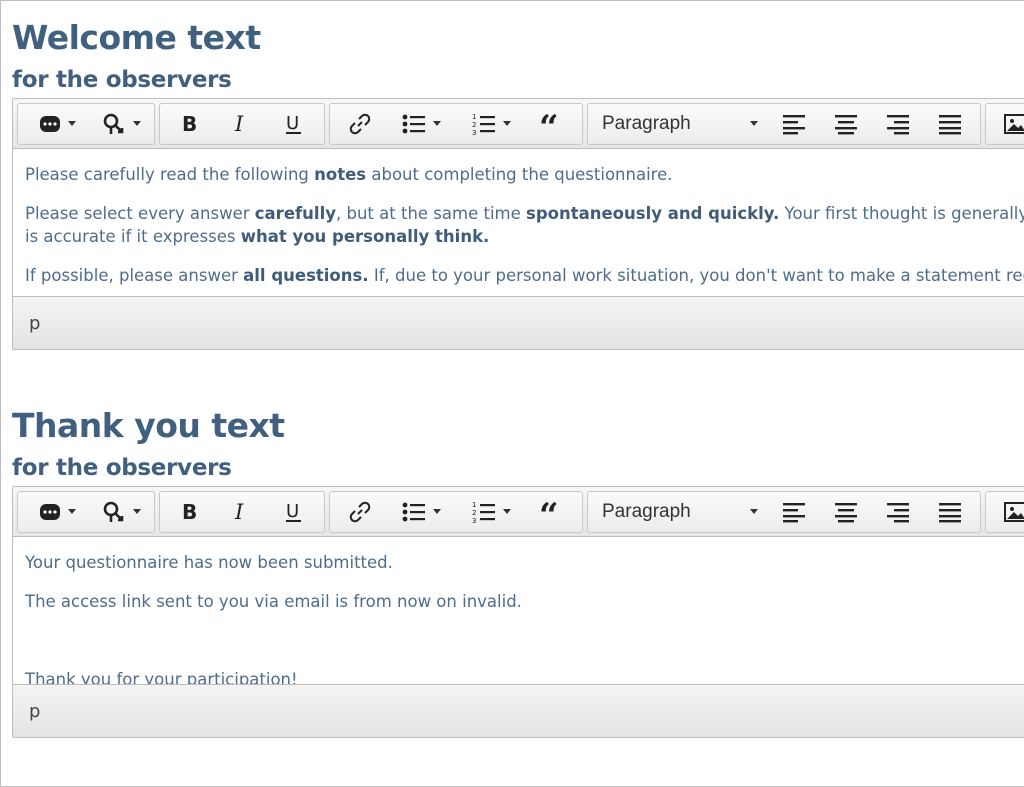  What do you see at coordinates (524, 676) in the screenshot?
I see `editor-paragraph: Thank you for your participation!` at bounding box center [524, 676].